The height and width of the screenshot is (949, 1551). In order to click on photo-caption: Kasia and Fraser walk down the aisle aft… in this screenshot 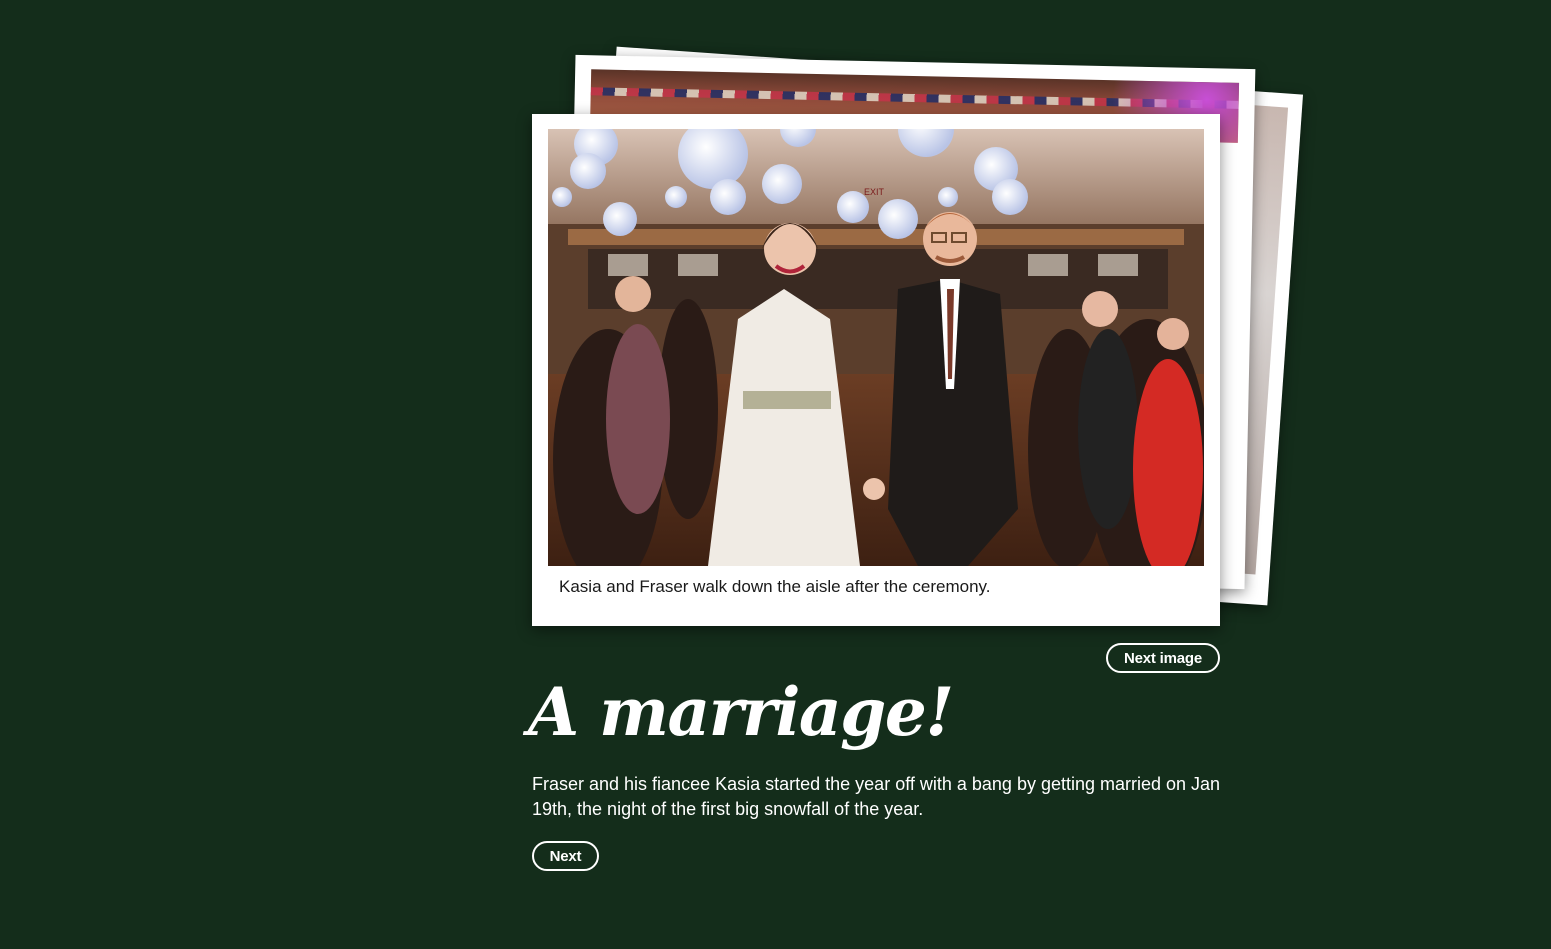, I will do `click(775, 586)`.